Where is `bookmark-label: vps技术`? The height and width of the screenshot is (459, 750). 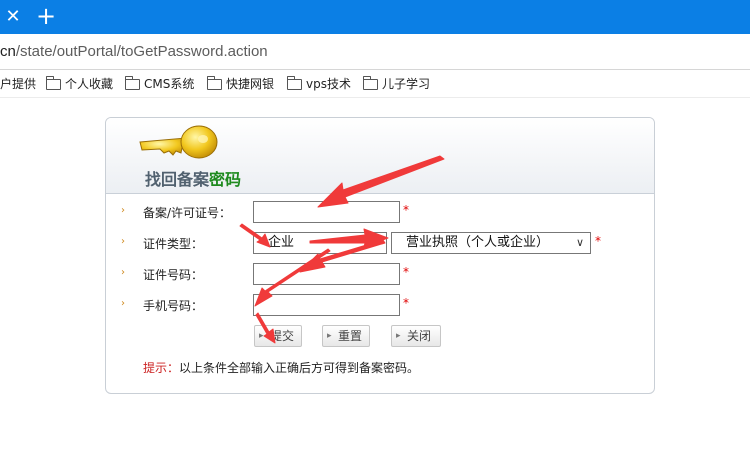 bookmark-label: vps技术 is located at coordinates (328, 84).